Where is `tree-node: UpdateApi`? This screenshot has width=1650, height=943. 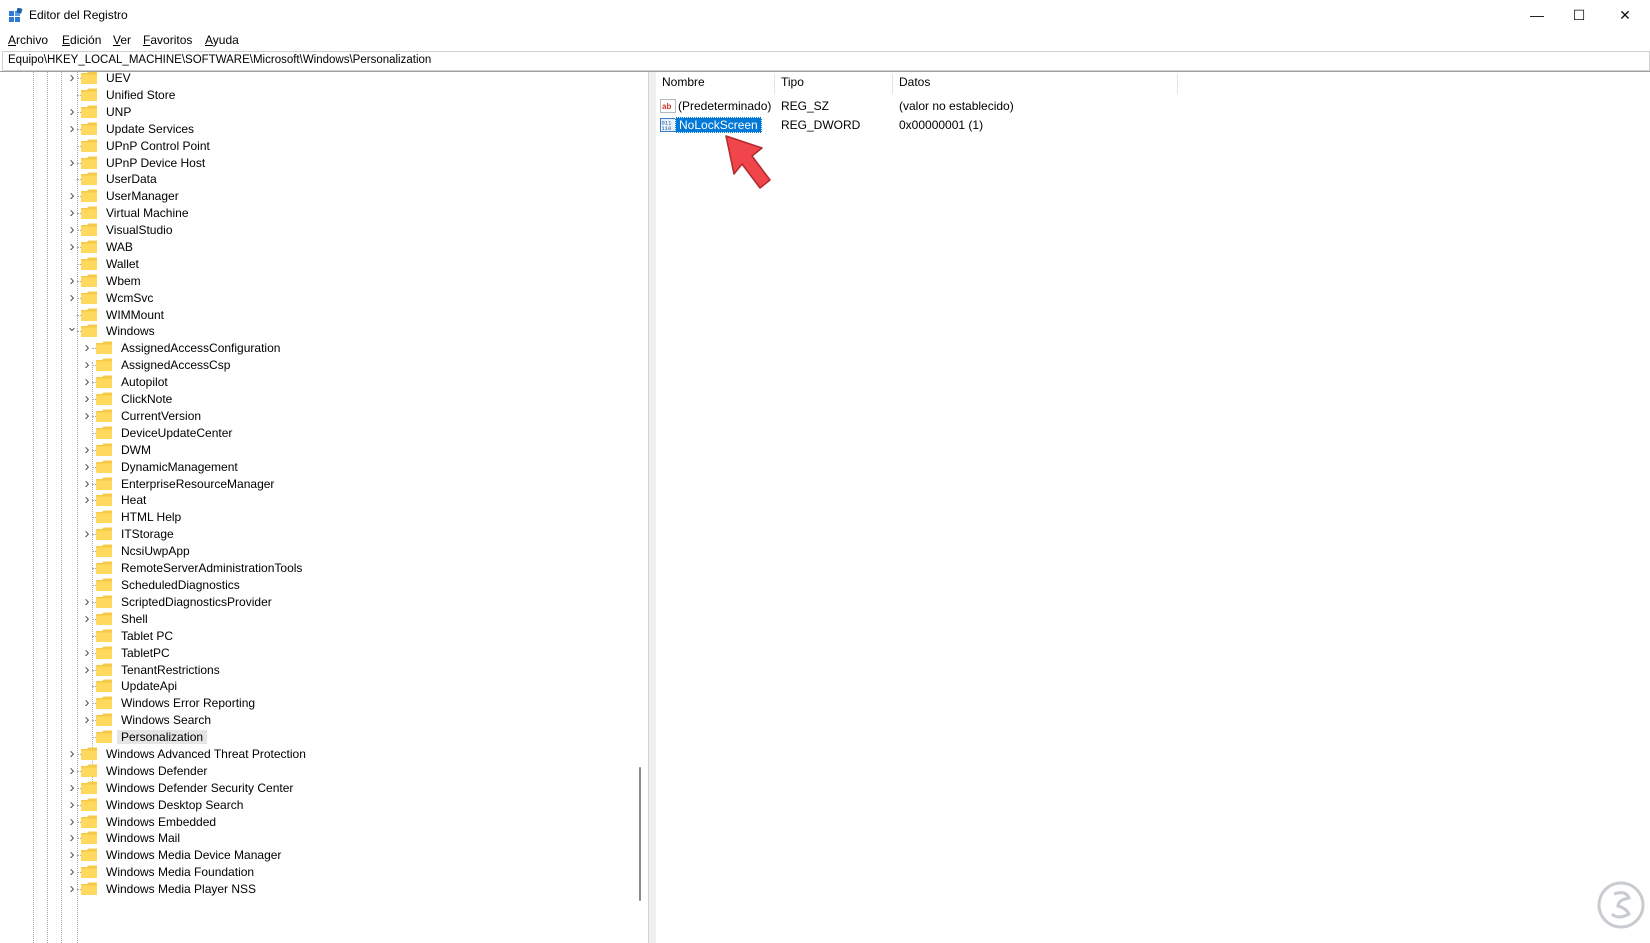 tree-node: UpdateApi is located at coordinates (315, 686).